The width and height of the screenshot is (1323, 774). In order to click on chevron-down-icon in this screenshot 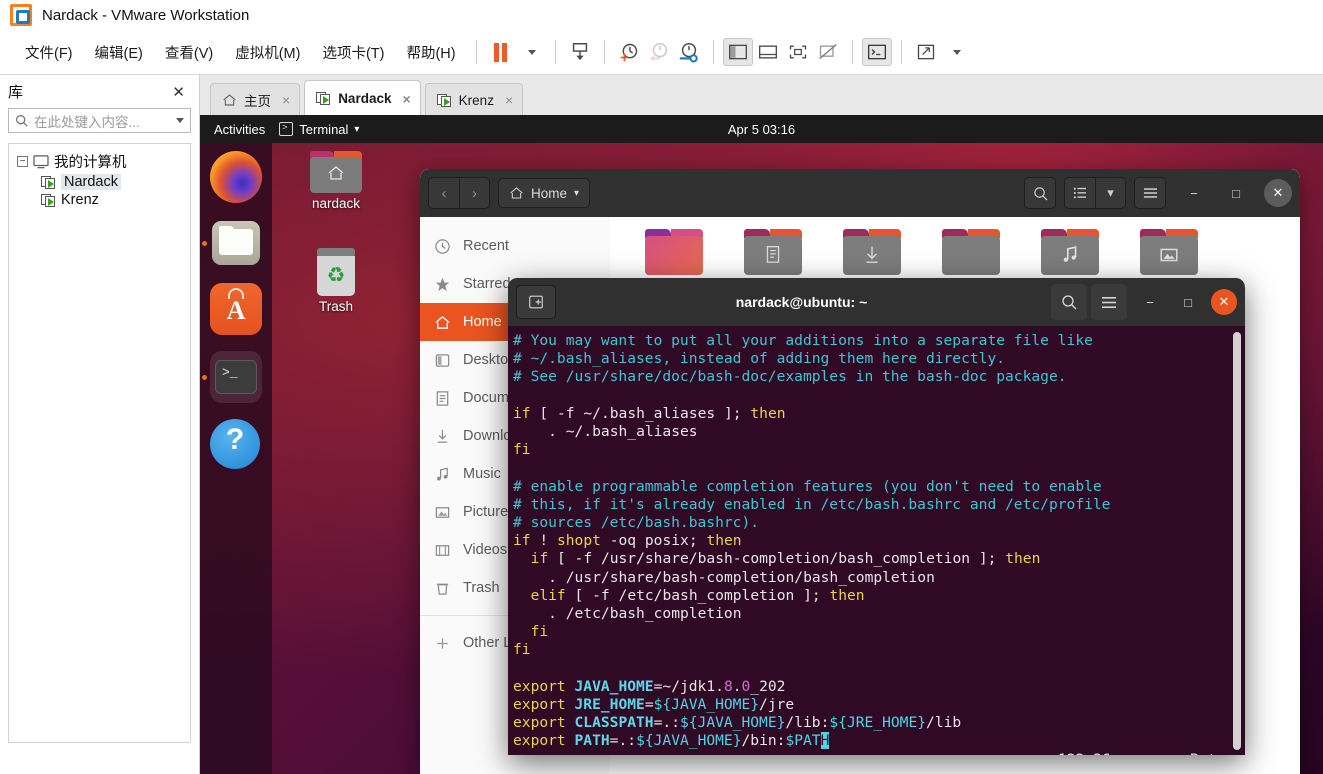, I will do `click(180, 120)`.